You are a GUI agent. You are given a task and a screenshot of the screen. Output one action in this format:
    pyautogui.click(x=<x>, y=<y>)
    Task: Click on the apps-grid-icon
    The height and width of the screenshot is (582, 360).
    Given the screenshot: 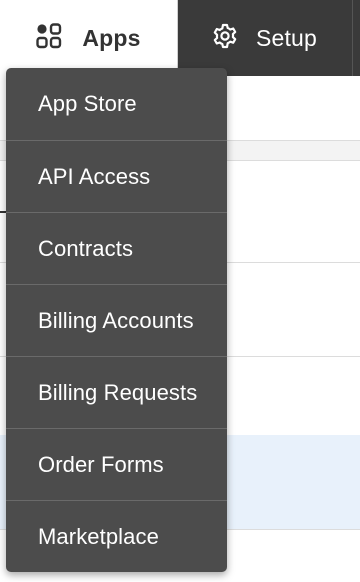 What is the action you would take?
    pyautogui.click(x=49, y=38)
    